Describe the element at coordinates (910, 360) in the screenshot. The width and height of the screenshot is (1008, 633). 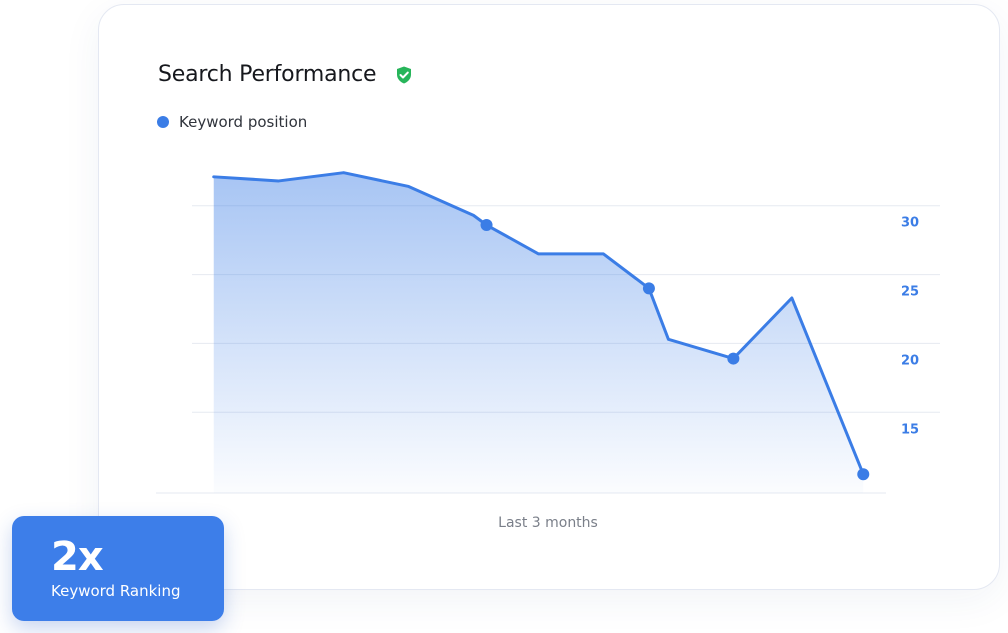
I see `y-tick-label: 20` at that location.